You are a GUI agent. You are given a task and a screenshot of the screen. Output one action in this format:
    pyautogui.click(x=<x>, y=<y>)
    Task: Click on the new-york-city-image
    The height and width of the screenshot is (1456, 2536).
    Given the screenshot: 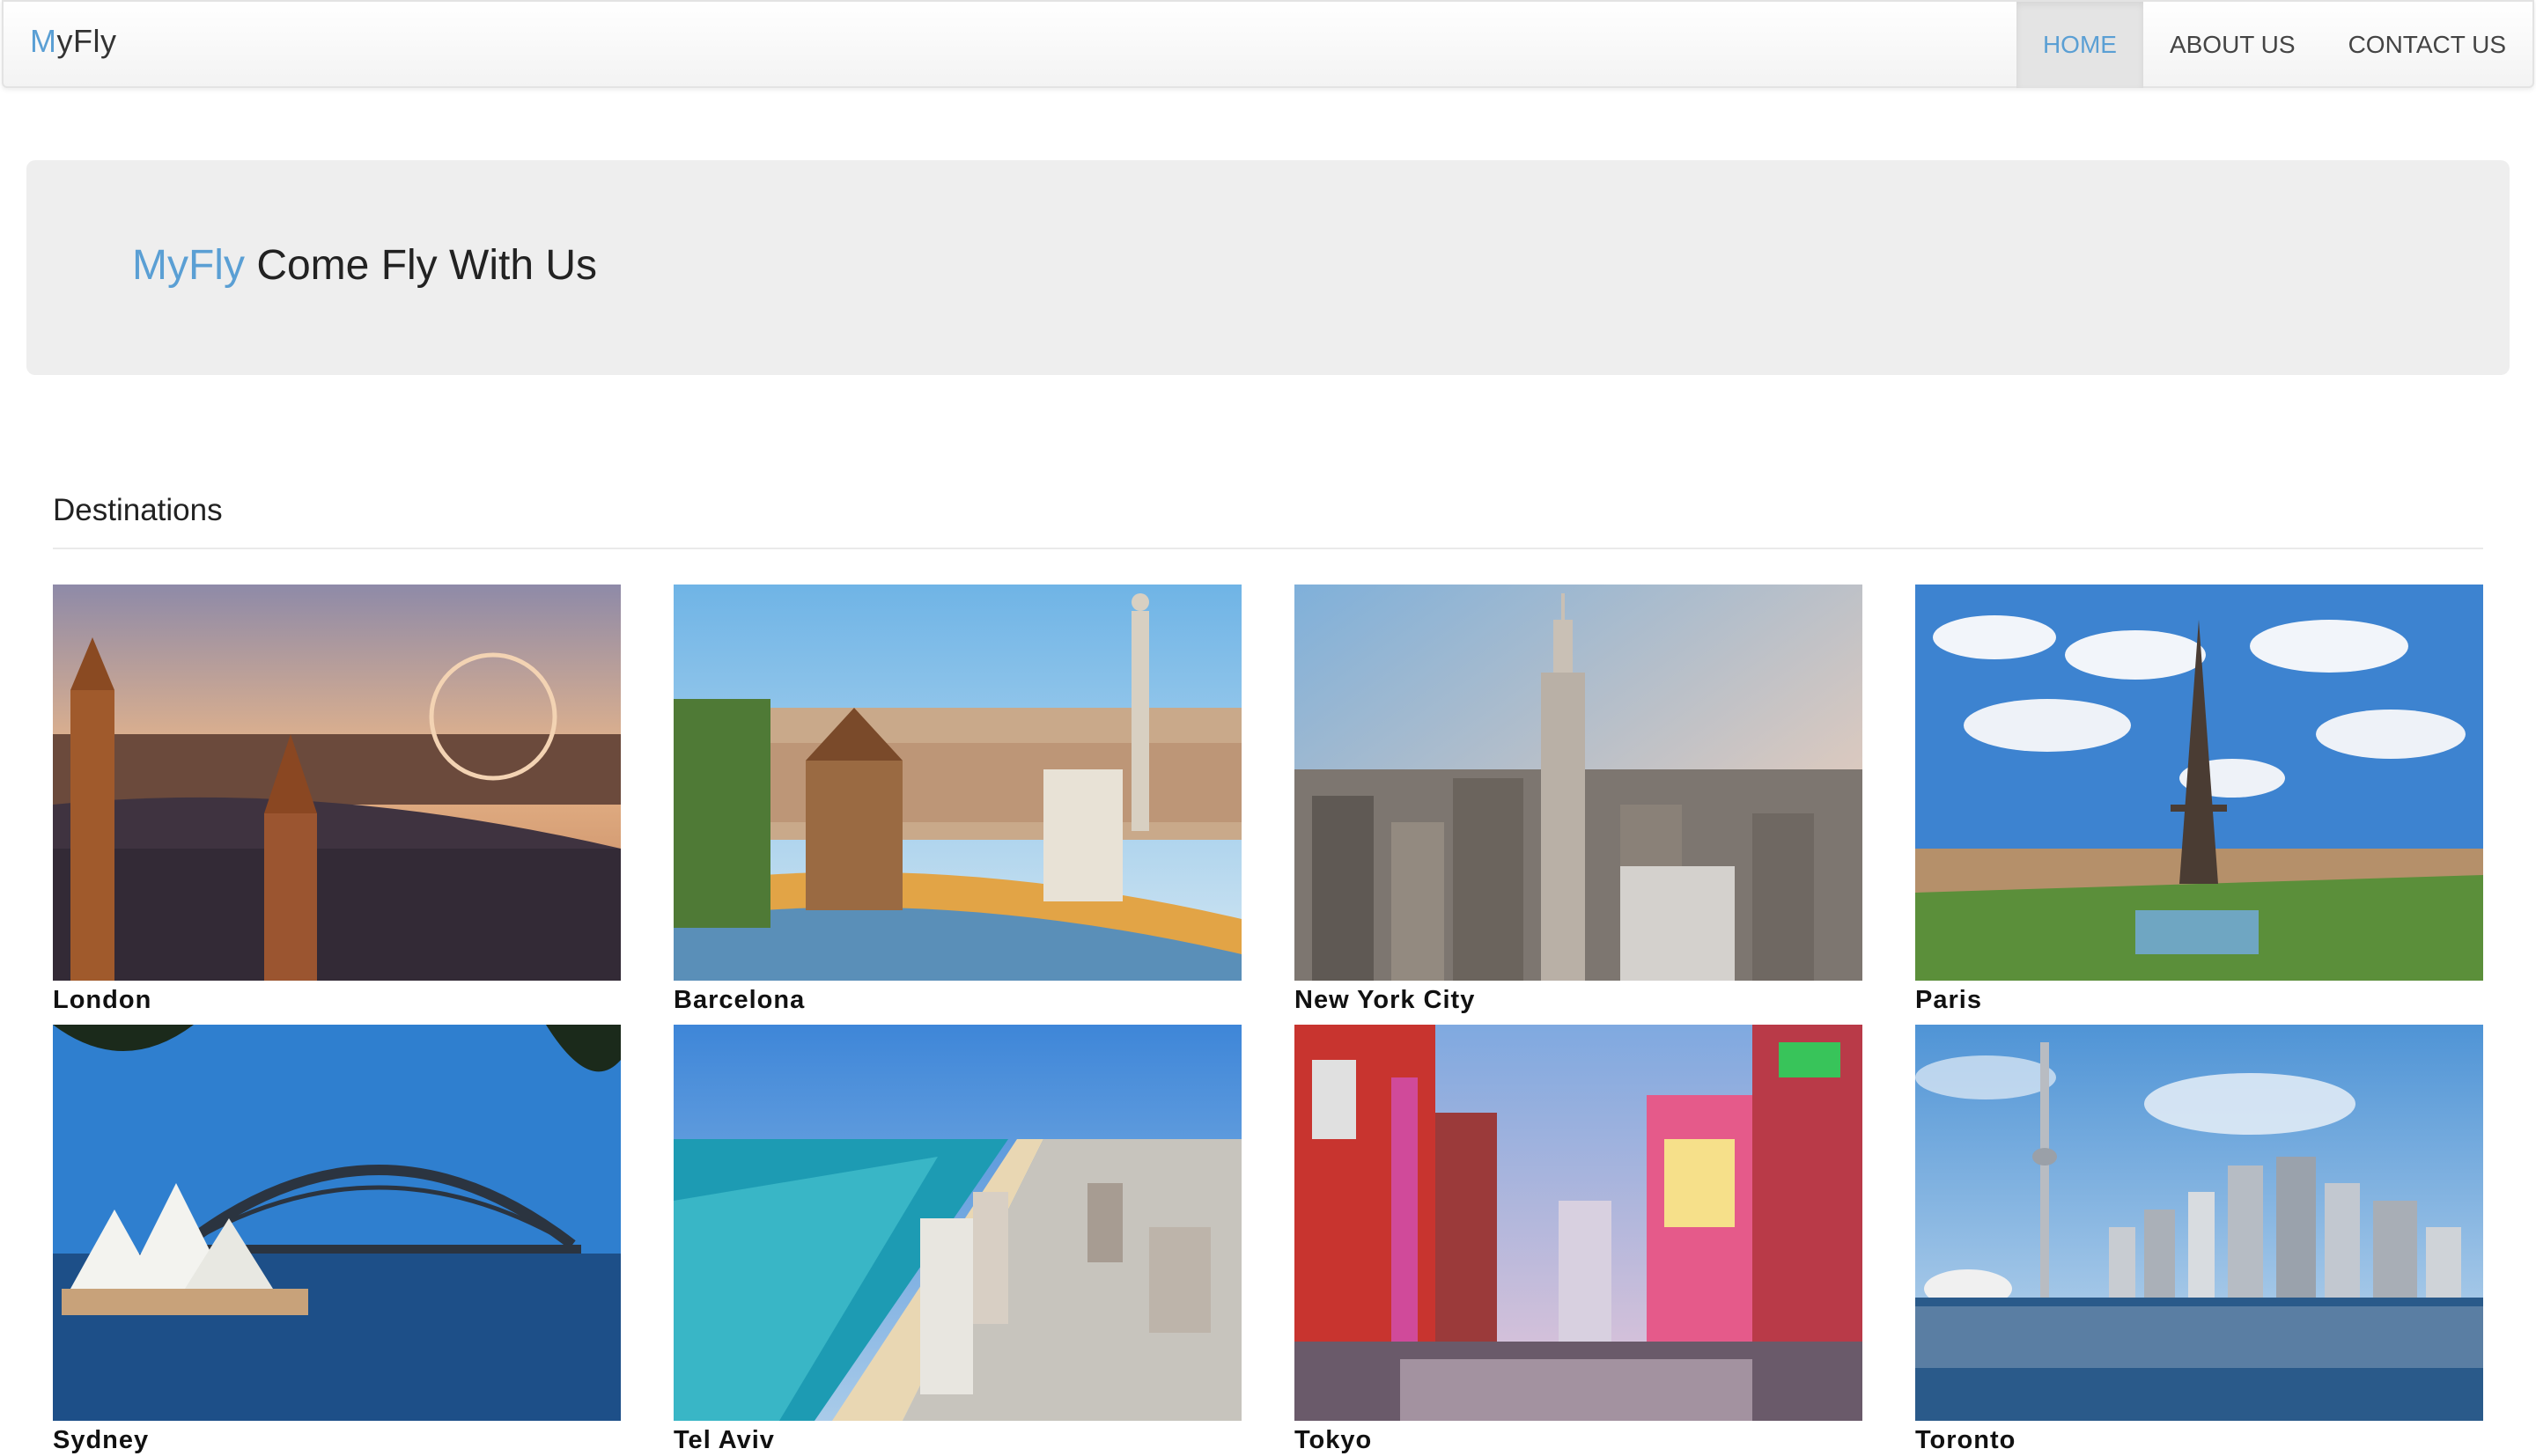 What is the action you would take?
    pyautogui.click(x=1578, y=783)
    